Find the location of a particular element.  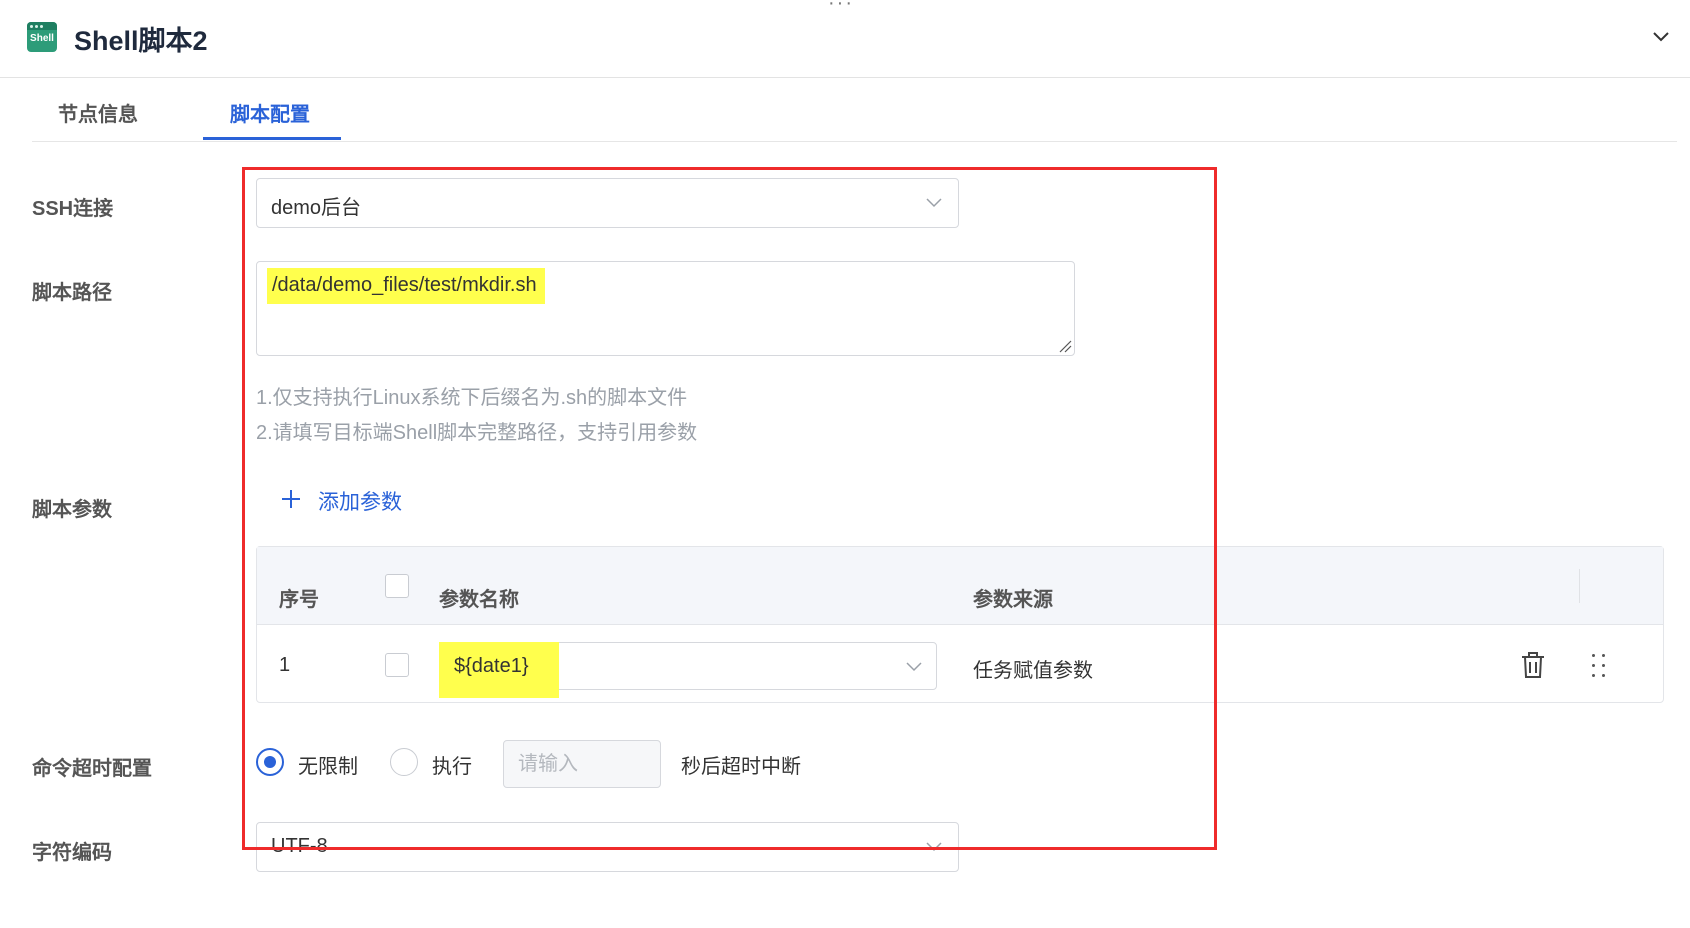

node-header: Shell Shell脚本2 is located at coordinates (845, 39).